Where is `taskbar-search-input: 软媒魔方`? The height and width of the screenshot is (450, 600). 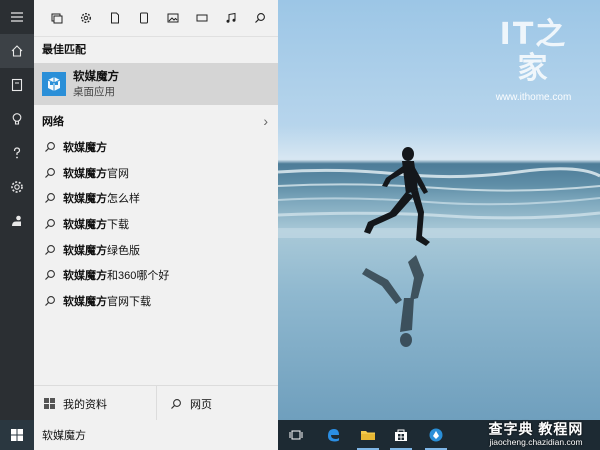
taskbar-search-input: 软媒魔方 is located at coordinates (156, 435).